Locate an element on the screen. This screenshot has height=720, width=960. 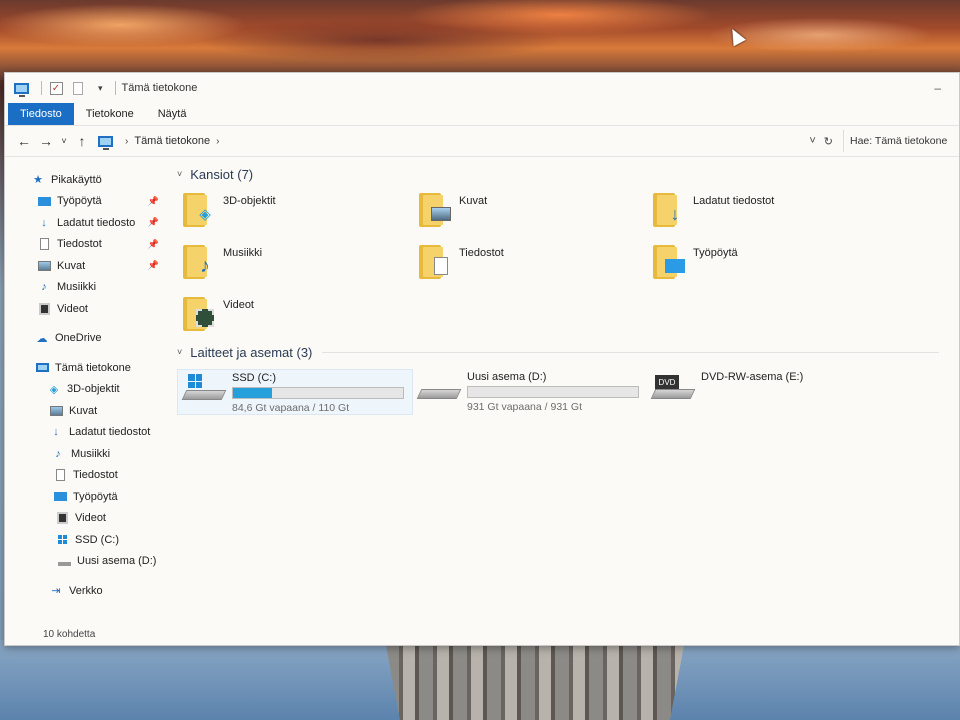
nav-label: Verkko is located at coordinates (86, 590).